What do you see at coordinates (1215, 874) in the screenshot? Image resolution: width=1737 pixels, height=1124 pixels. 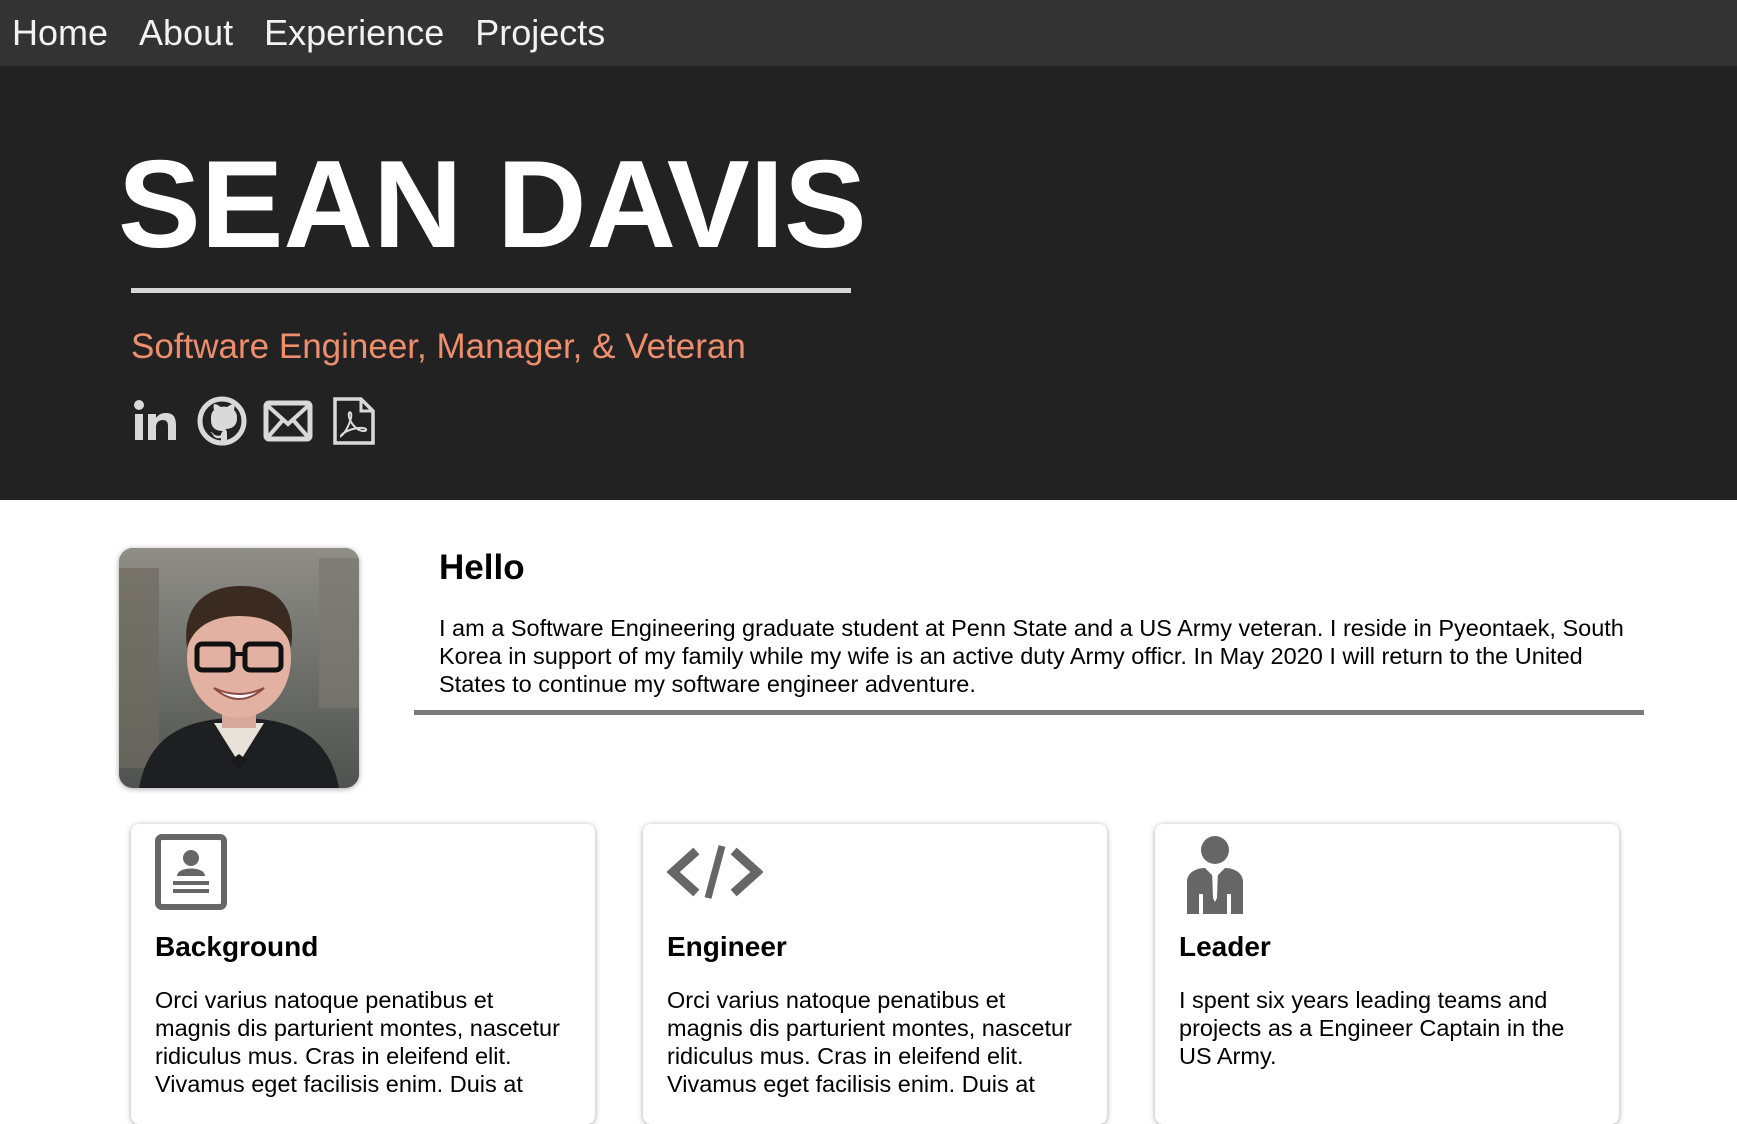 I see `businessman-icon` at bounding box center [1215, 874].